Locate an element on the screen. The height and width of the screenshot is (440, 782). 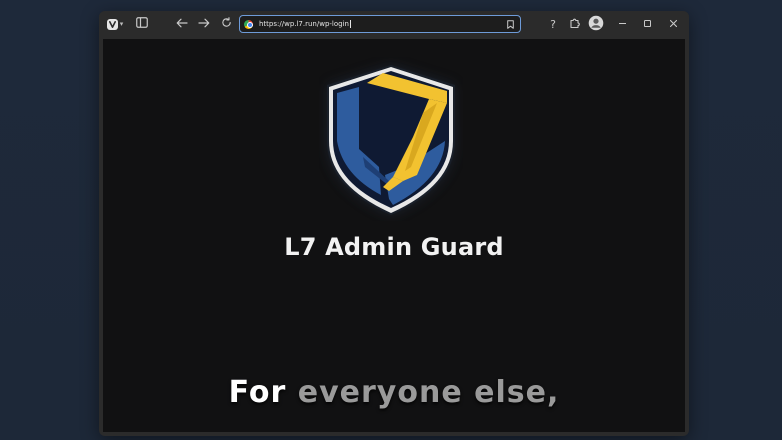
brand-title: L7 Admin Guard is located at coordinates (394, 247).